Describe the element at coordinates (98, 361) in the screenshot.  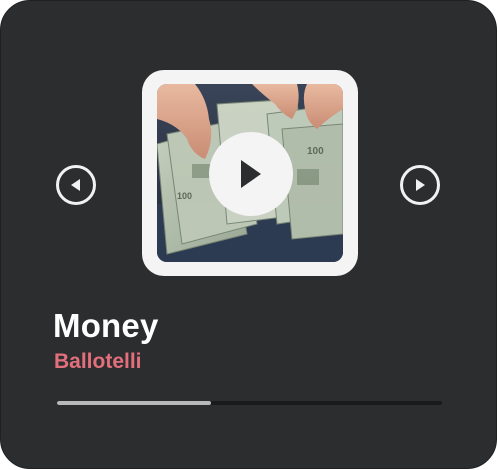
I see `track-artist: Ballotelli` at that location.